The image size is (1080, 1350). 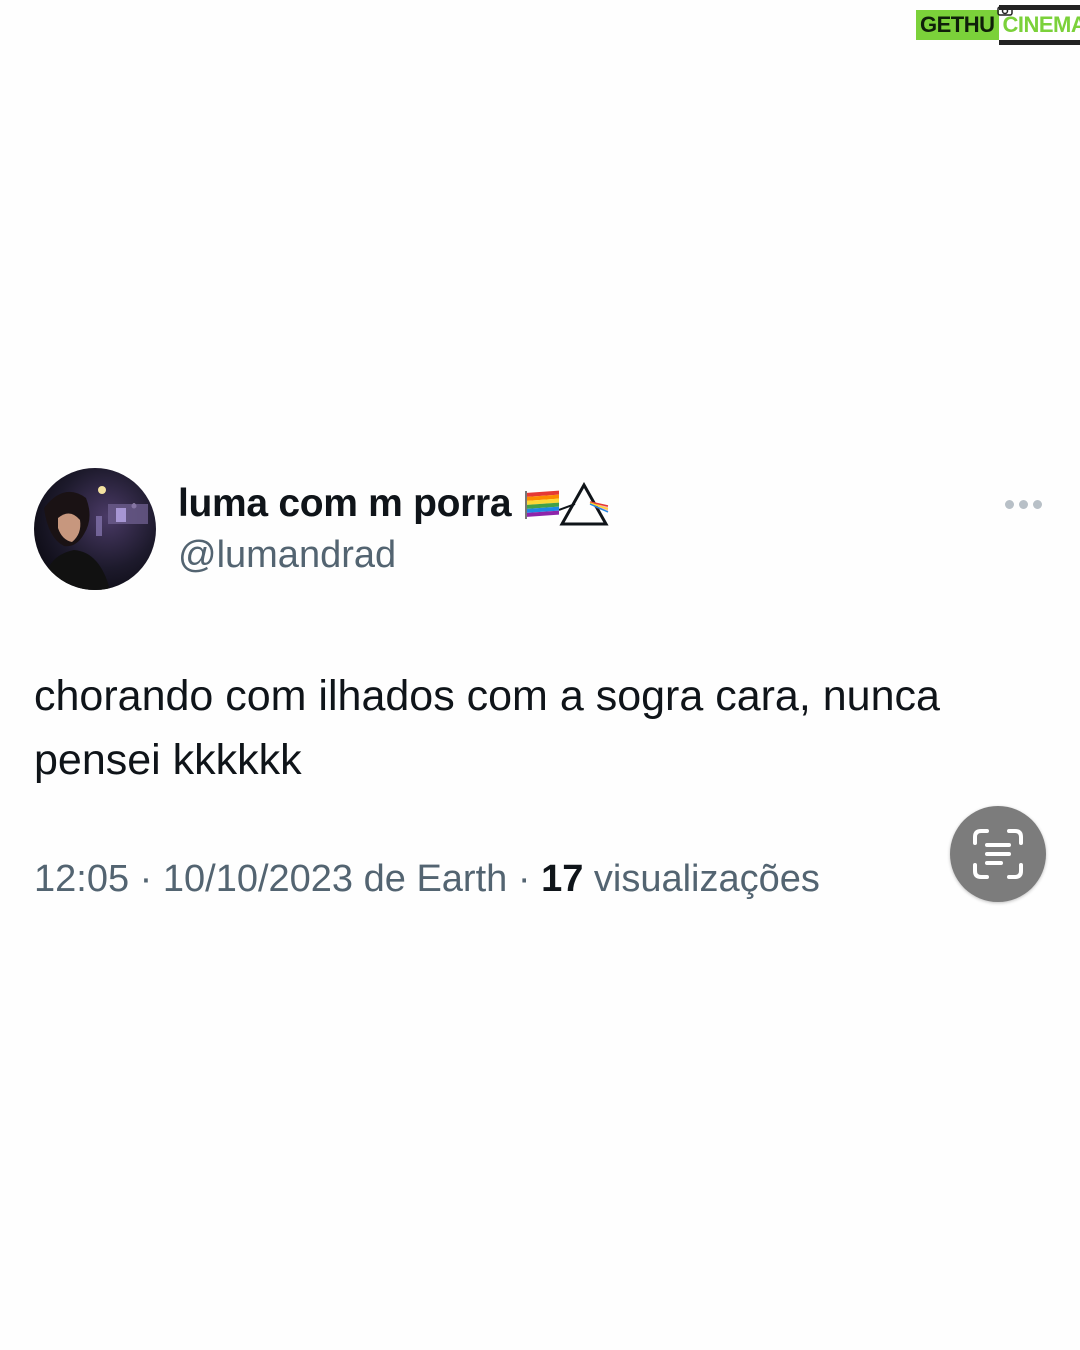 What do you see at coordinates (287, 555) in the screenshot?
I see `user-handle: @lumandrad` at bounding box center [287, 555].